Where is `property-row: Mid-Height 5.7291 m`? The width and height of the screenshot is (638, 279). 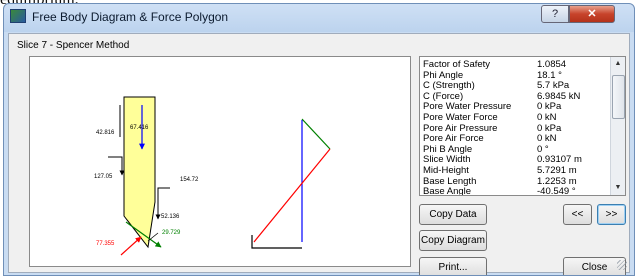 property-row: Mid-Height 5.7291 m is located at coordinates (517, 170).